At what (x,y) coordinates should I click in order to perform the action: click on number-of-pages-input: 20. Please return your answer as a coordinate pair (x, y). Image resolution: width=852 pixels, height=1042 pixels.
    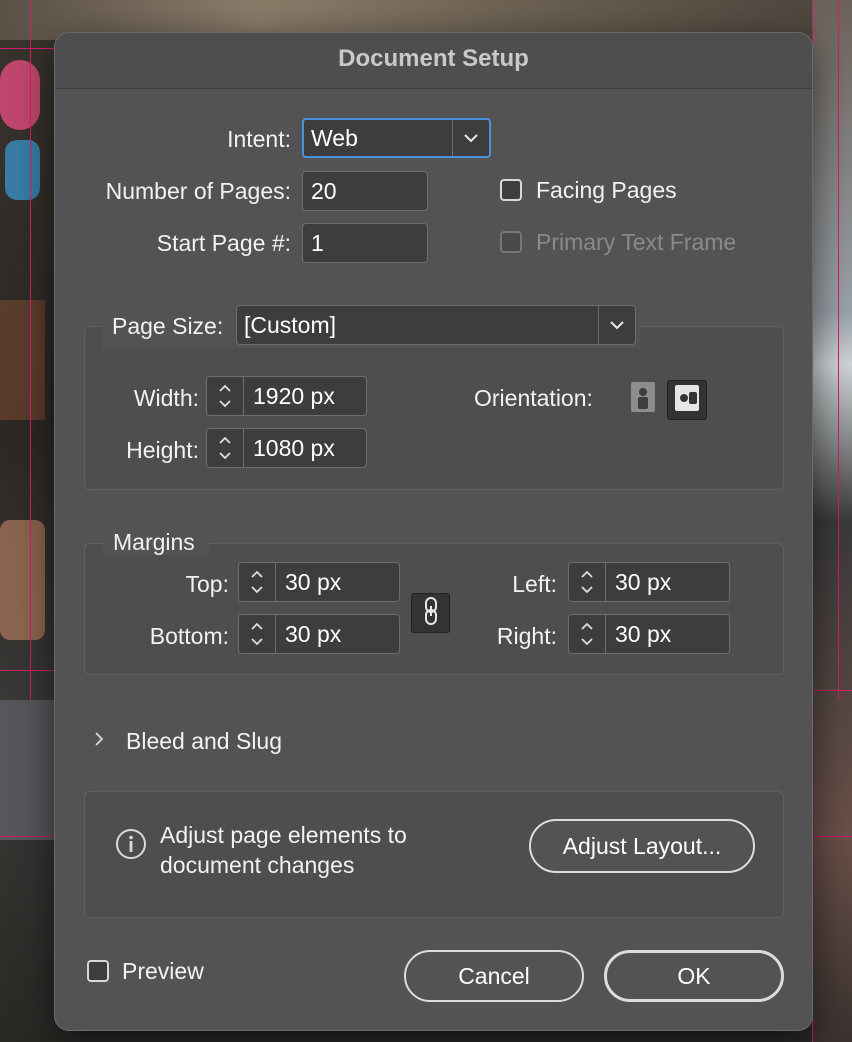
    Looking at the image, I should click on (365, 191).